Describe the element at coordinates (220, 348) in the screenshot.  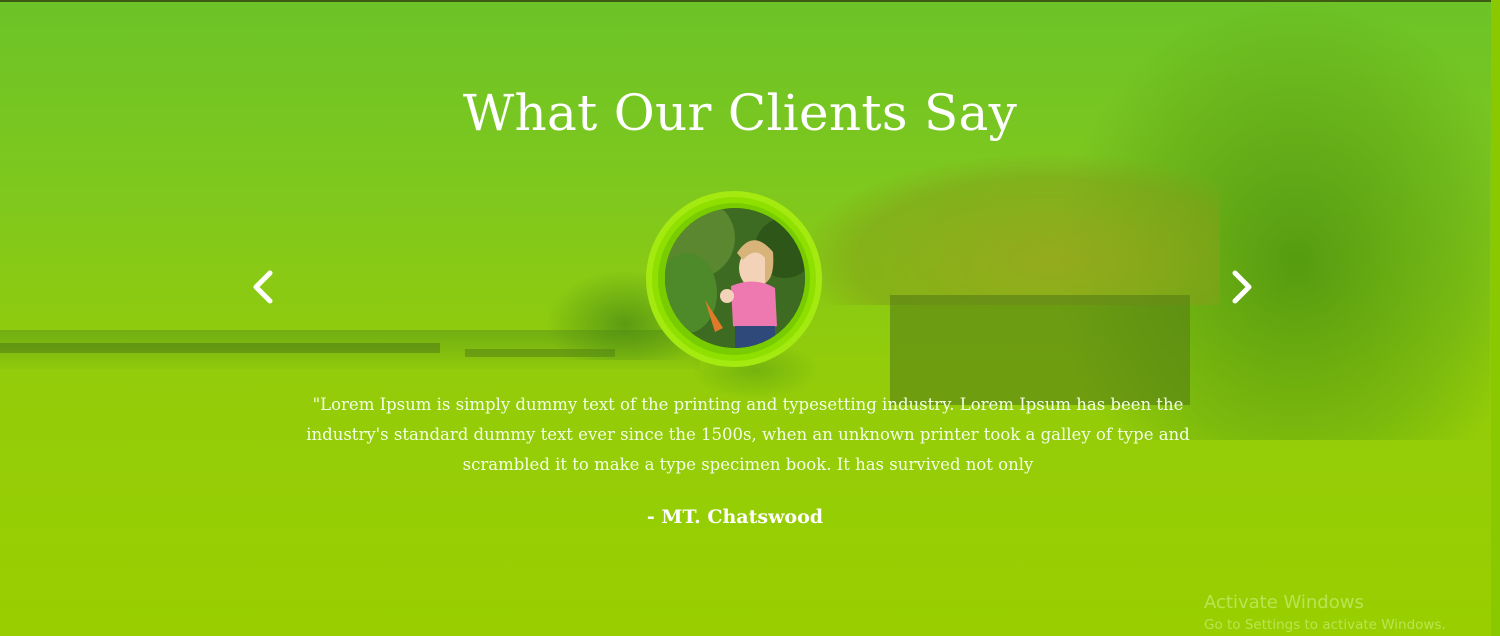
I see `background-pier` at that location.